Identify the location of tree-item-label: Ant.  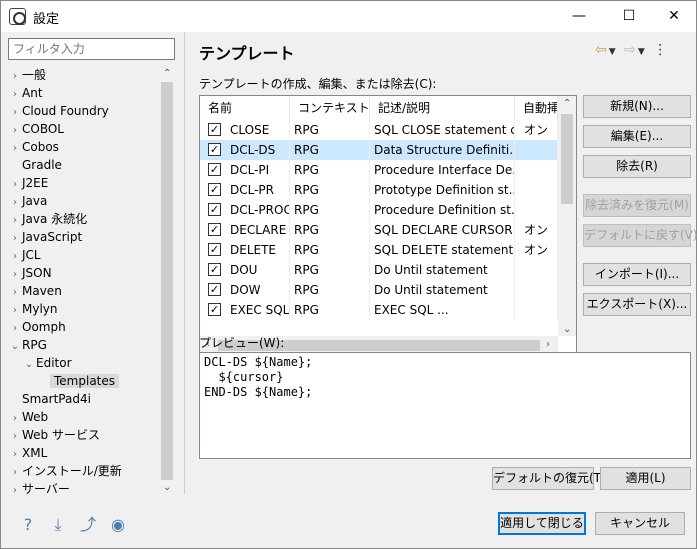
(32, 93).